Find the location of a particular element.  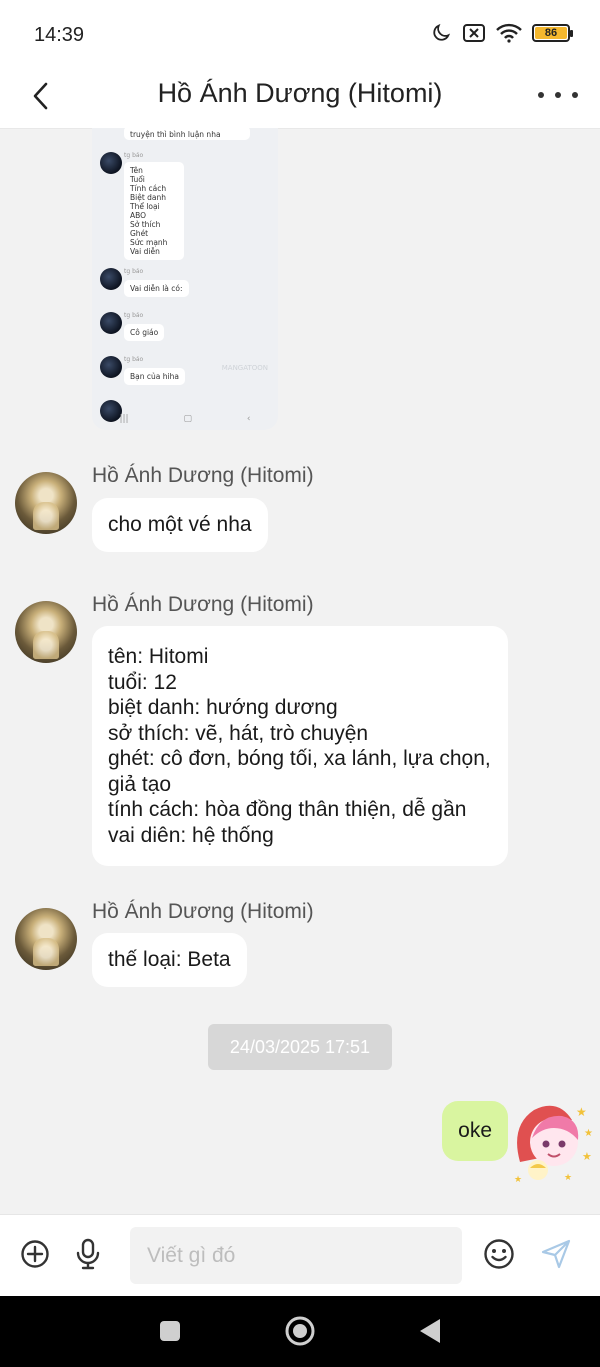

add-button is located at coordinates (35, 1254).